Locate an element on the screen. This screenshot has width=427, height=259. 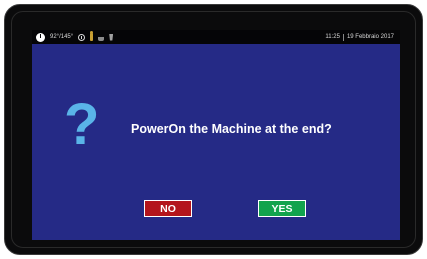
glass-icon is located at coordinates (111, 37).